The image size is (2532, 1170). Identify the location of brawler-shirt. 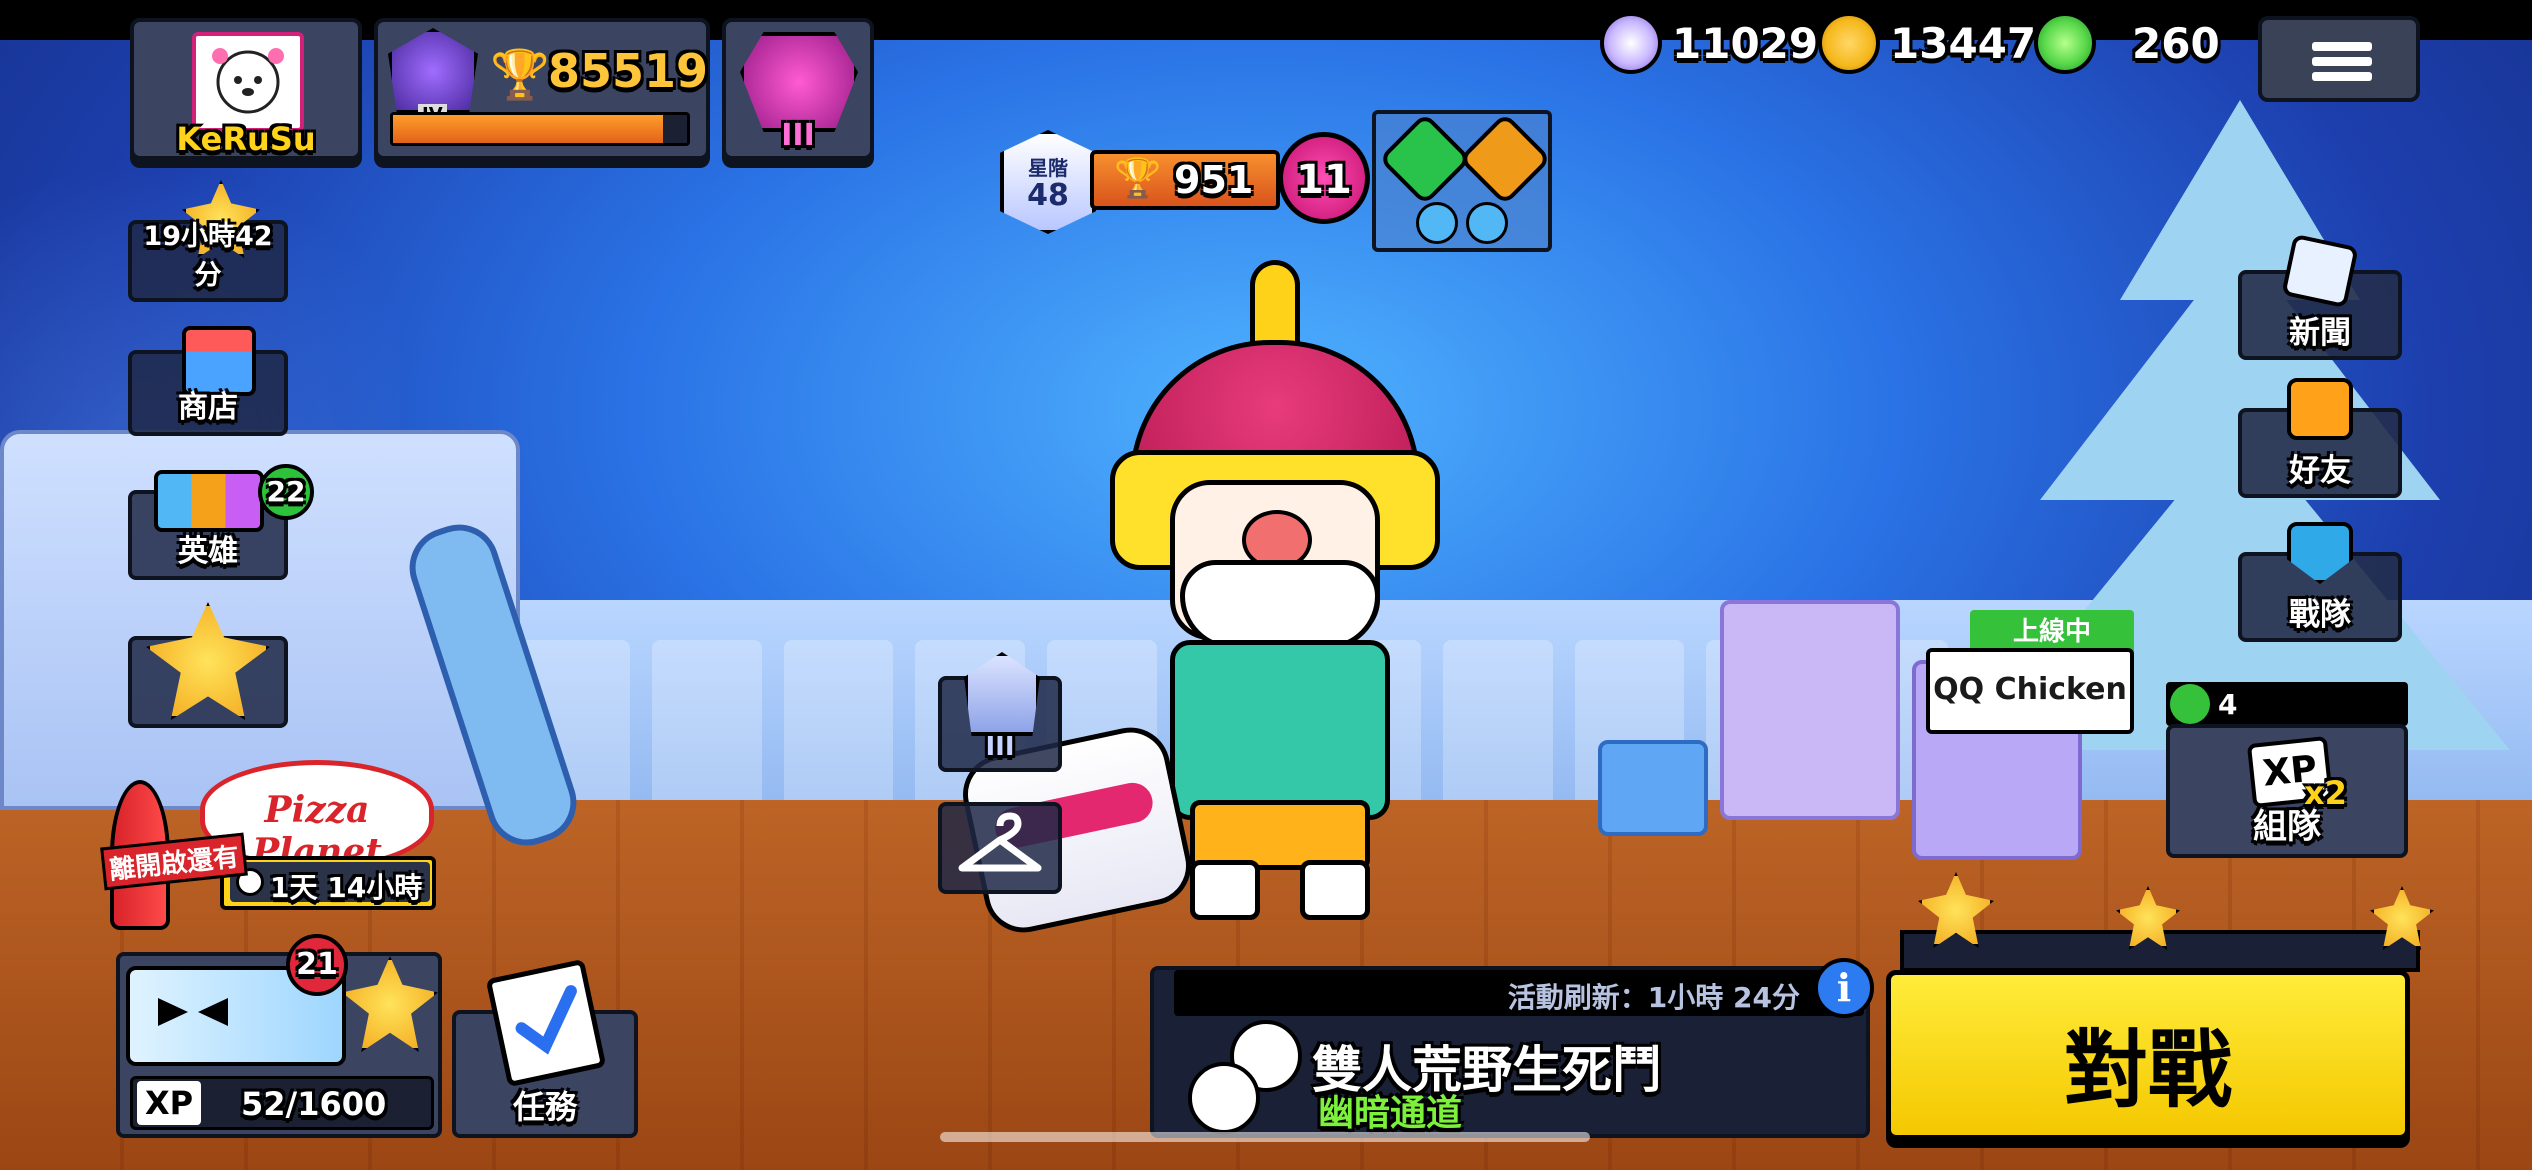
(1280, 730).